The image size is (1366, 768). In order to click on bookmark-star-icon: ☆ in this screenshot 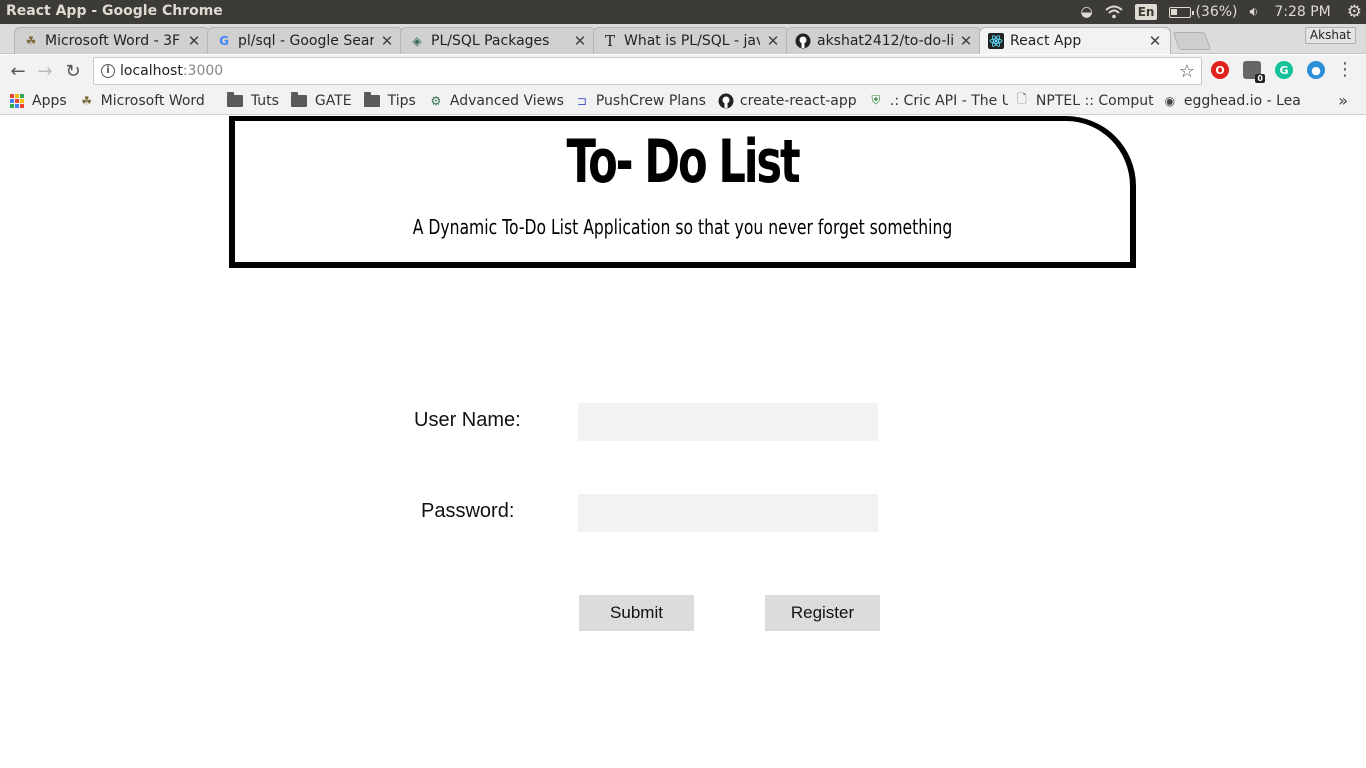, I will do `click(1187, 71)`.